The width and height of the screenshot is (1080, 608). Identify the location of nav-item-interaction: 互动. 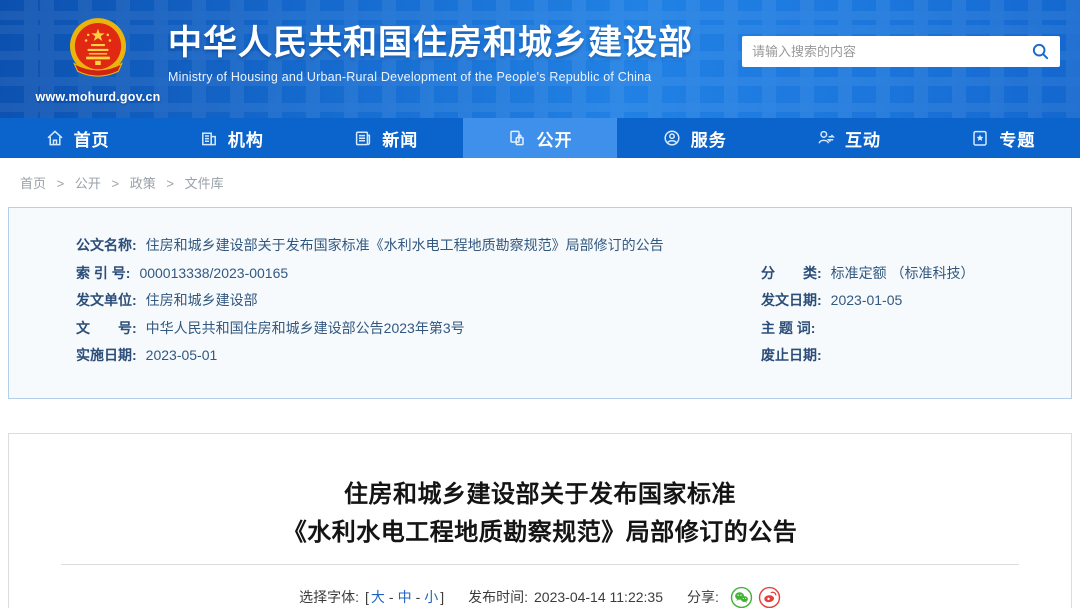
(848, 138).